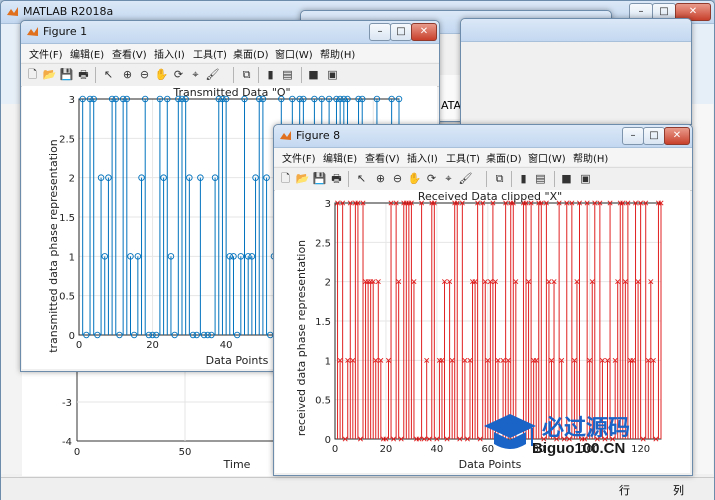 This screenshot has width=715, height=500. What do you see at coordinates (328, 440) in the screenshot?
I see `figure8-ytick-label: 0` at bounding box center [328, 440].